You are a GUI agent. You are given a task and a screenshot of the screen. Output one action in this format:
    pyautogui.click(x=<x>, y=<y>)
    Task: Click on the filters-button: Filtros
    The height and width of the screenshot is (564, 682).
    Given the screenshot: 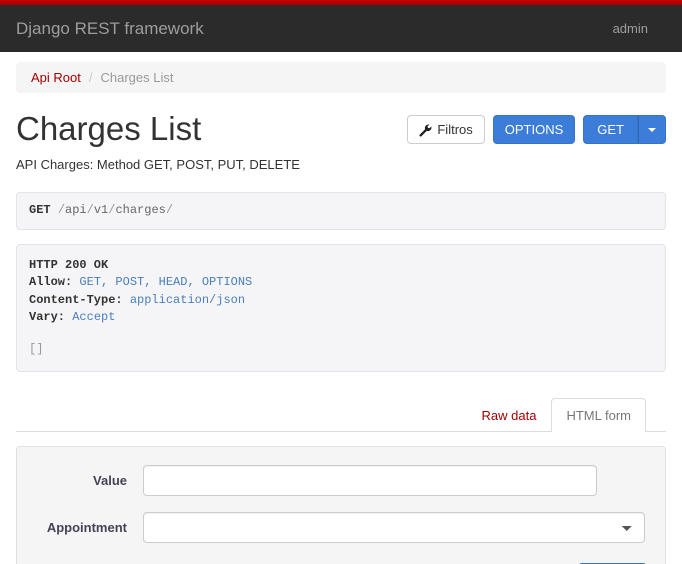 What is the action you would take?
    pyautogui.click(x=446, y=129)
    